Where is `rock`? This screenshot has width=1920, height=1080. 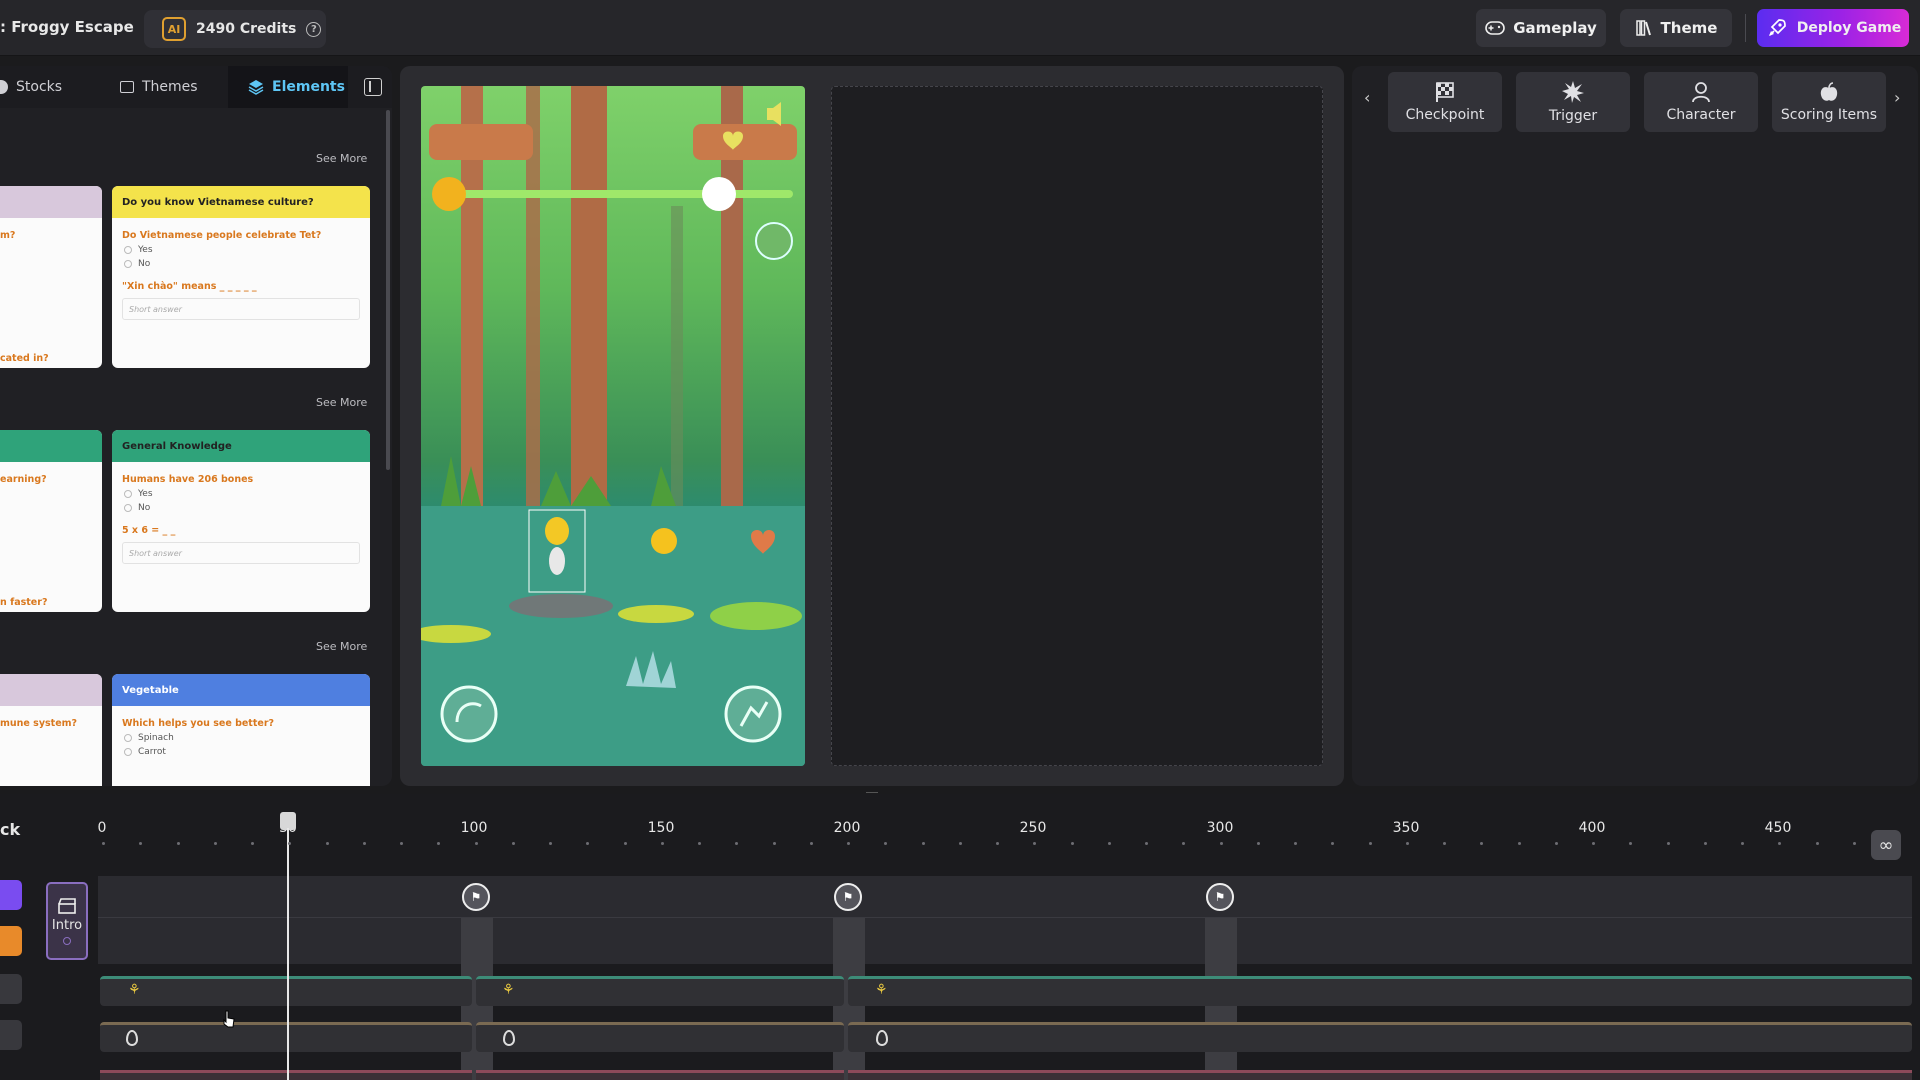
rock is located at coordinates (561, 606).